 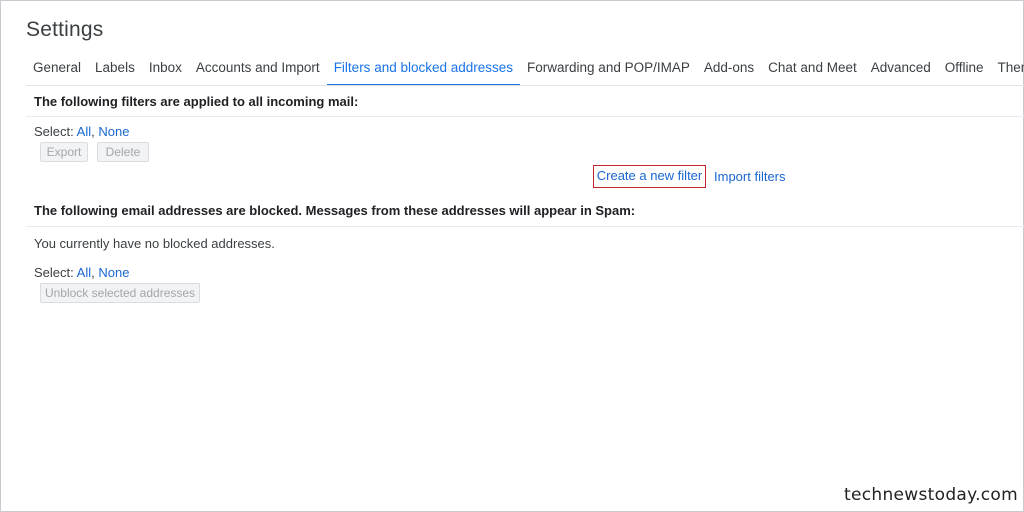 I want to click on tab-filters-and-blocked-addresses: Filters and blocked addresses, so click(x=423, y=71).